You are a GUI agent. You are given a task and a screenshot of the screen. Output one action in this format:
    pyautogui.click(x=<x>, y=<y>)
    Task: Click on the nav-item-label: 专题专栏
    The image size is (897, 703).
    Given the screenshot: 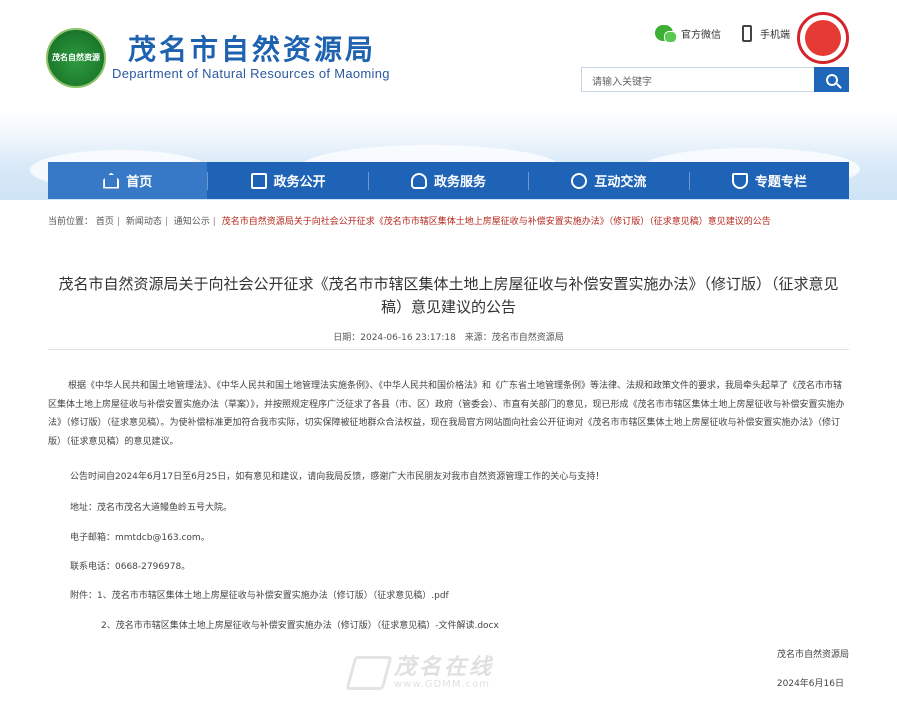 What is the action you would take?
    pyautogui.click(x=780, y=182)
    